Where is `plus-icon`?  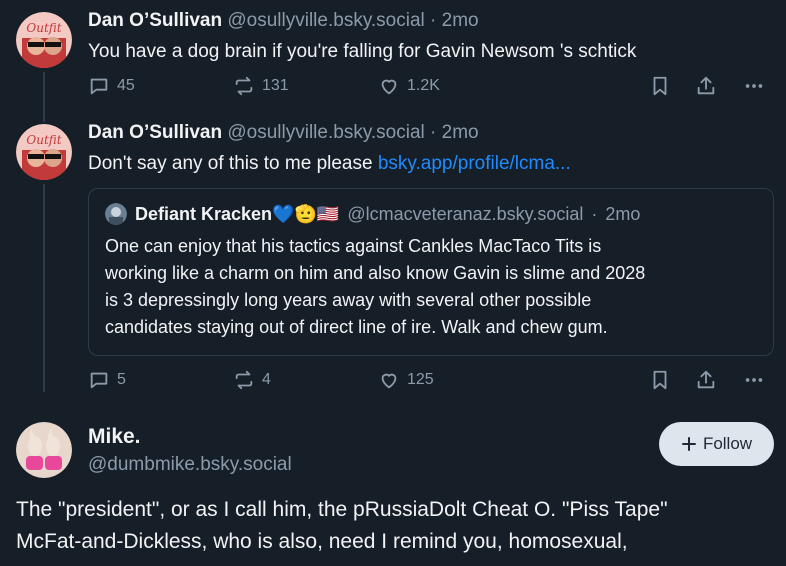
plus-icon is located at coordinates (688, 444).